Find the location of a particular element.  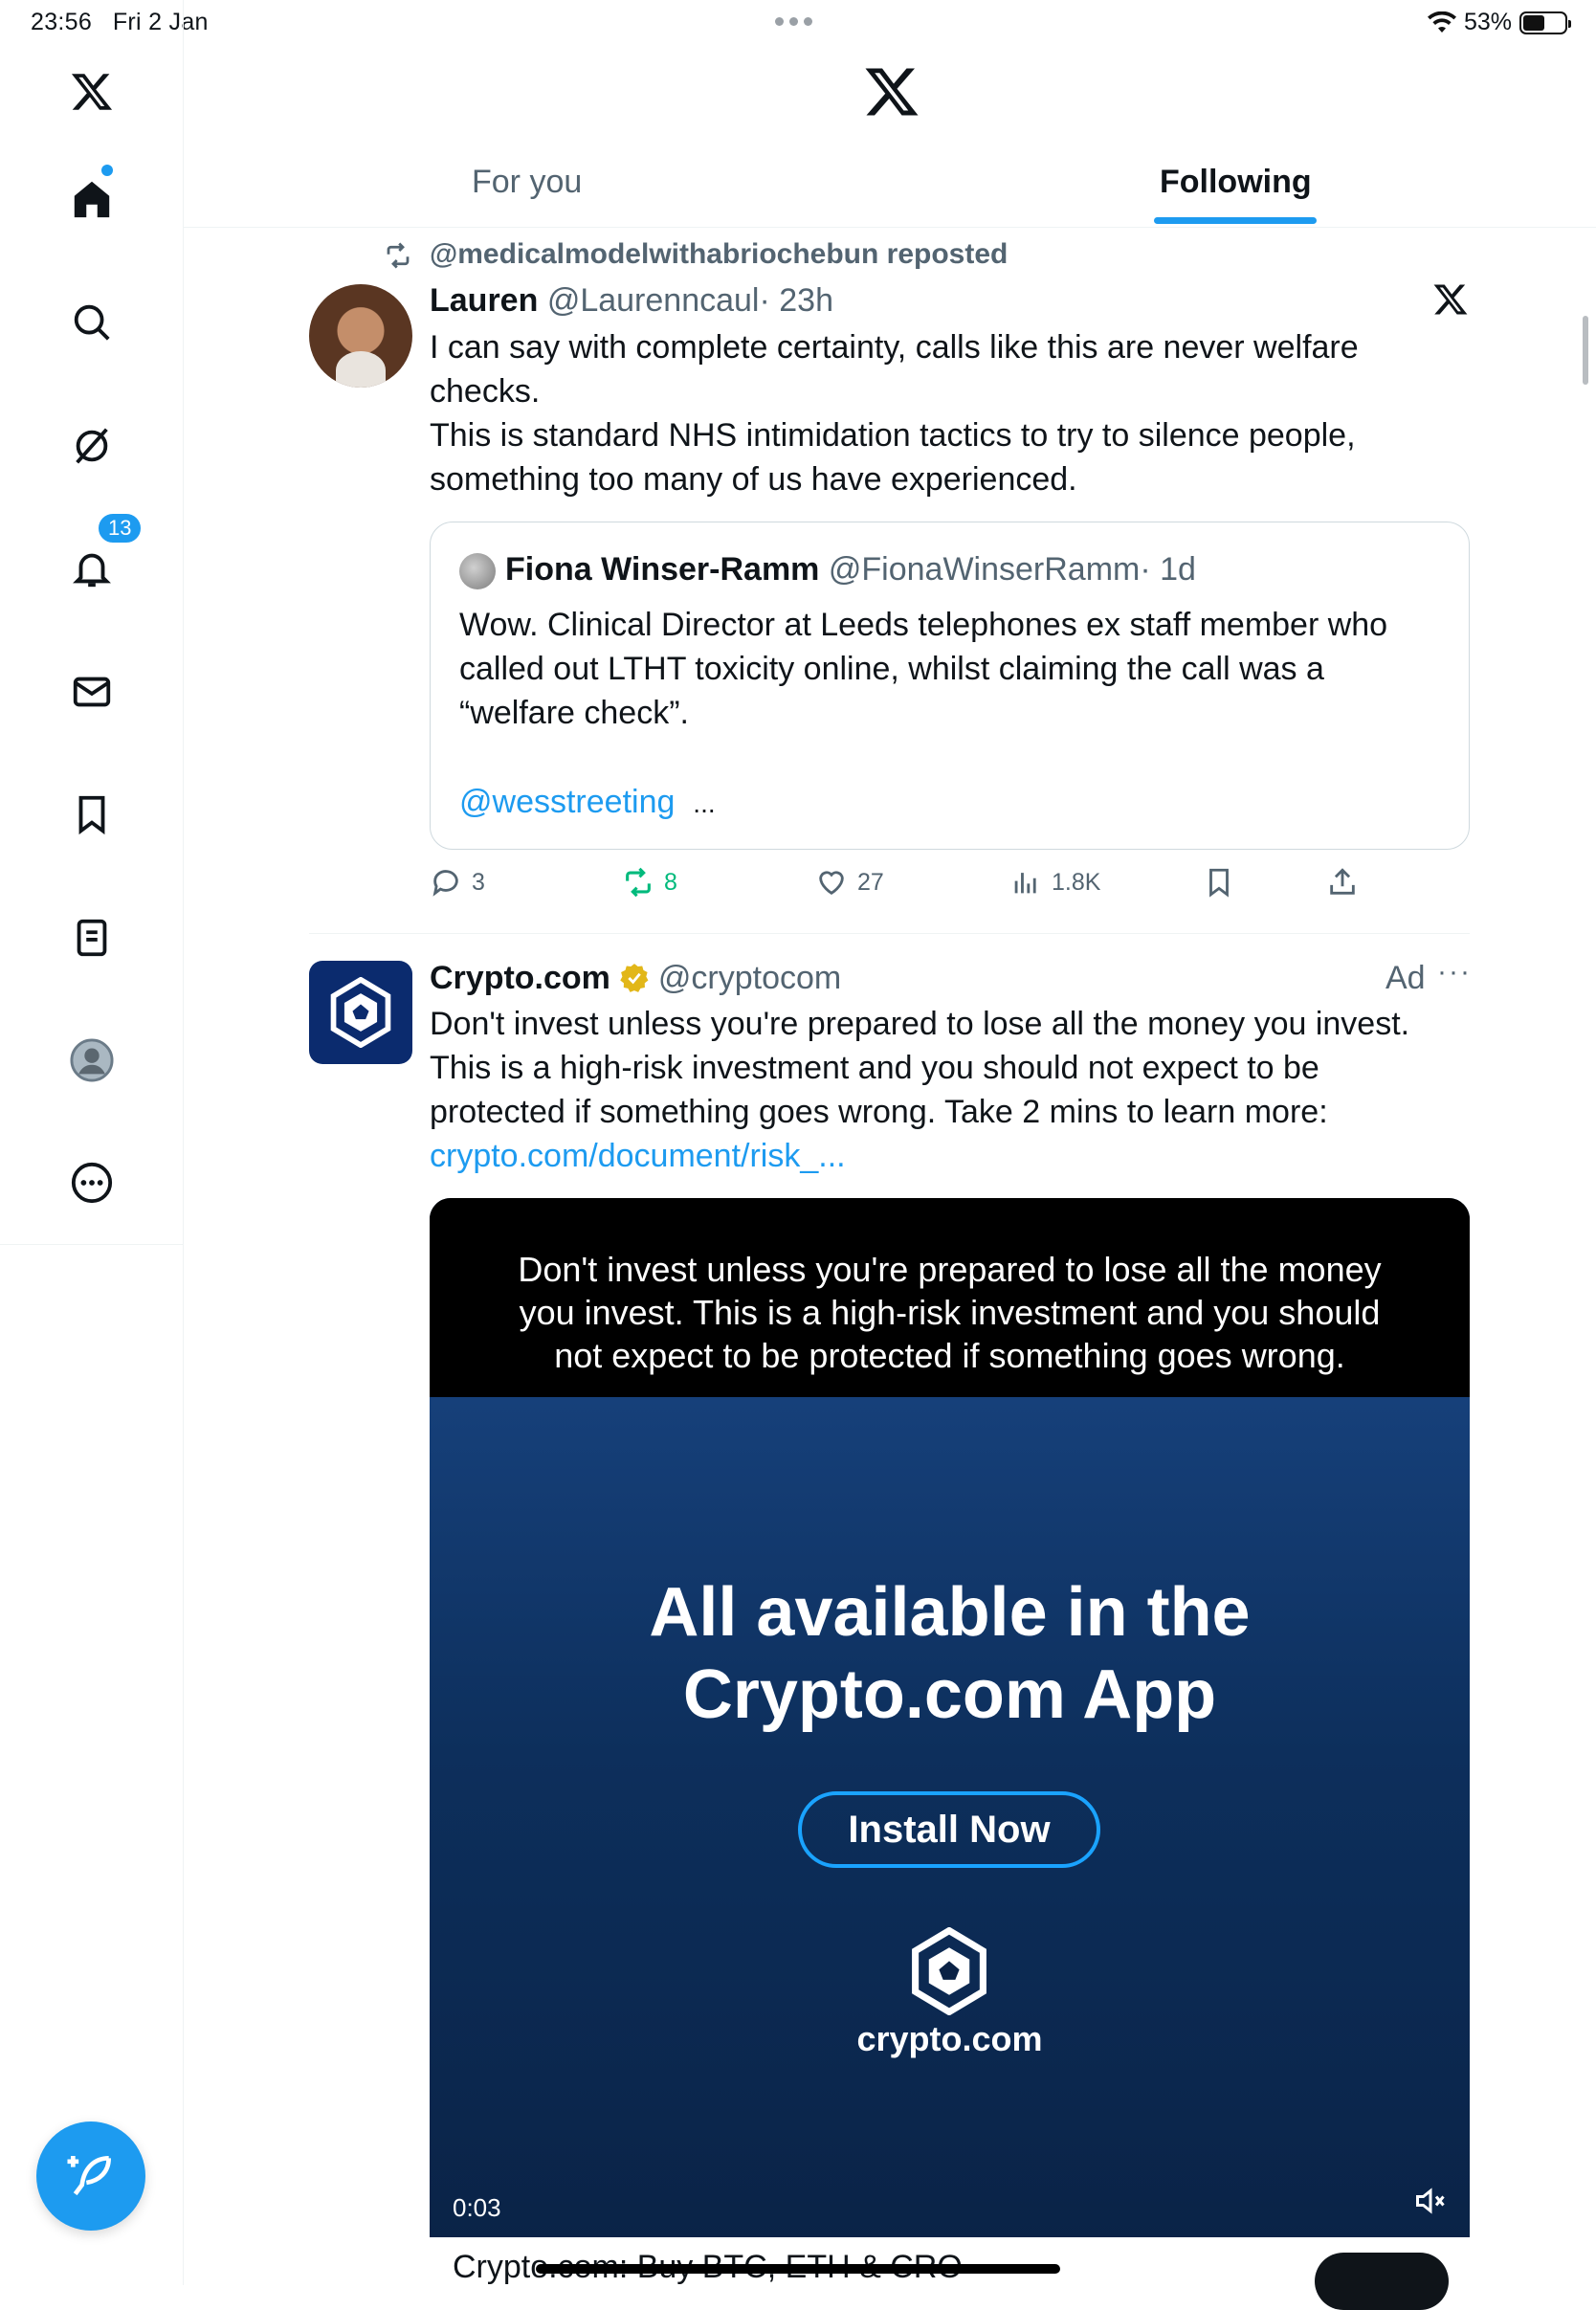

ad-label: Ad is located at coordinates (1406, 978).